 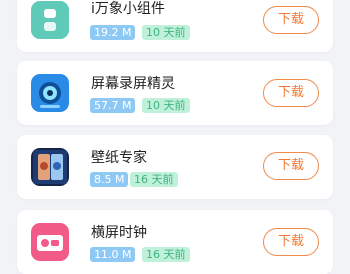 I want to click on landscape-clock-icon, so click(x=50, y=242).